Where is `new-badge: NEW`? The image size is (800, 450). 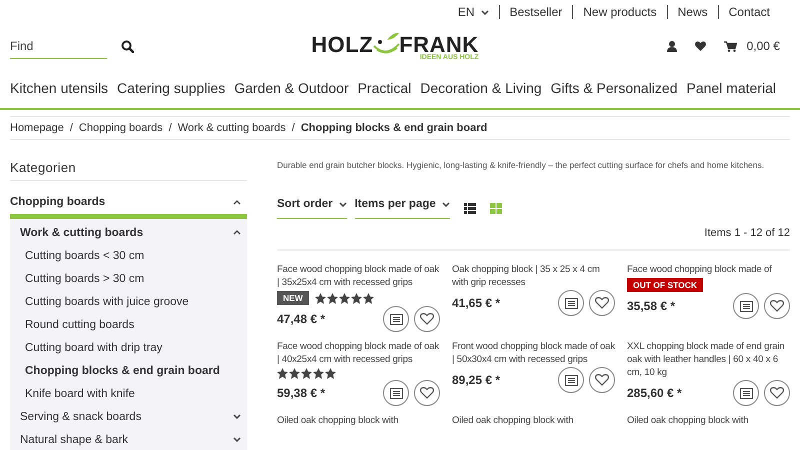
new-badge: NEW is located at coordinates (293, 298).